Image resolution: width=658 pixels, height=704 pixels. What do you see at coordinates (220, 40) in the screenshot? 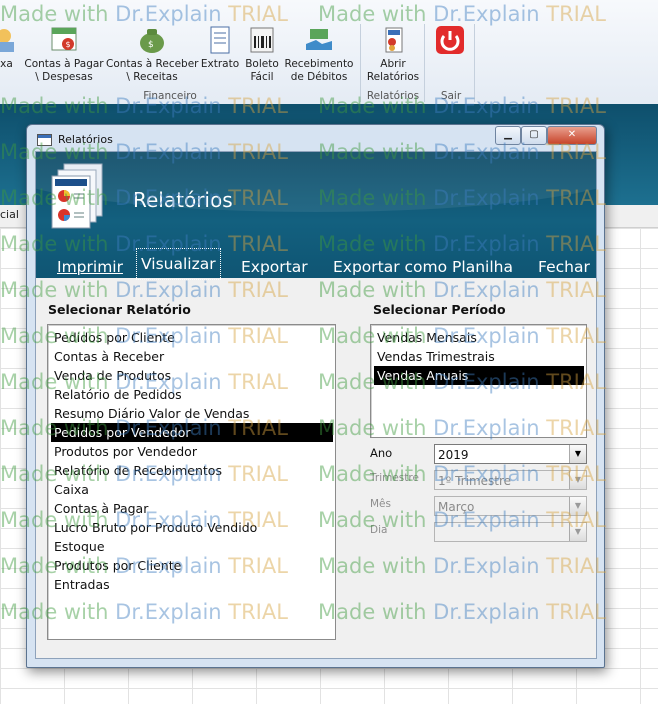
I see `statement-icon` at bounding box center [220, 40].